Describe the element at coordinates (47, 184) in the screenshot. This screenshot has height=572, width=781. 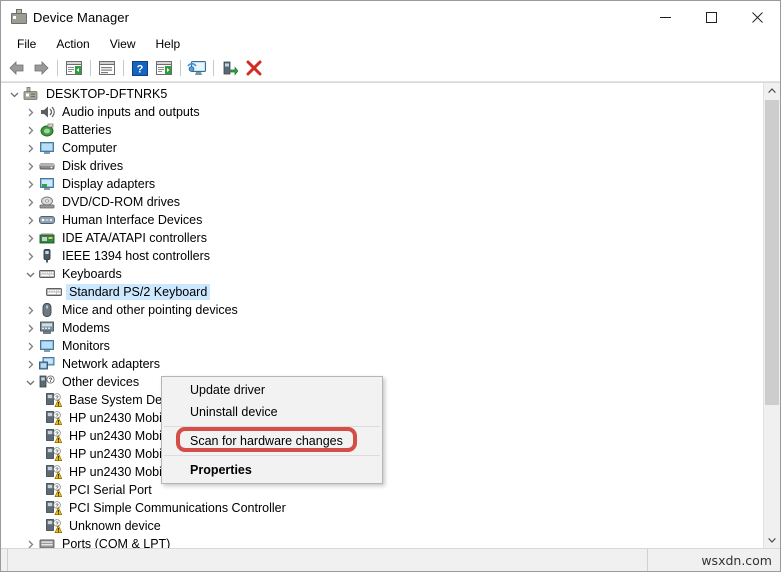
I see `display-adapter-icon` at that location.